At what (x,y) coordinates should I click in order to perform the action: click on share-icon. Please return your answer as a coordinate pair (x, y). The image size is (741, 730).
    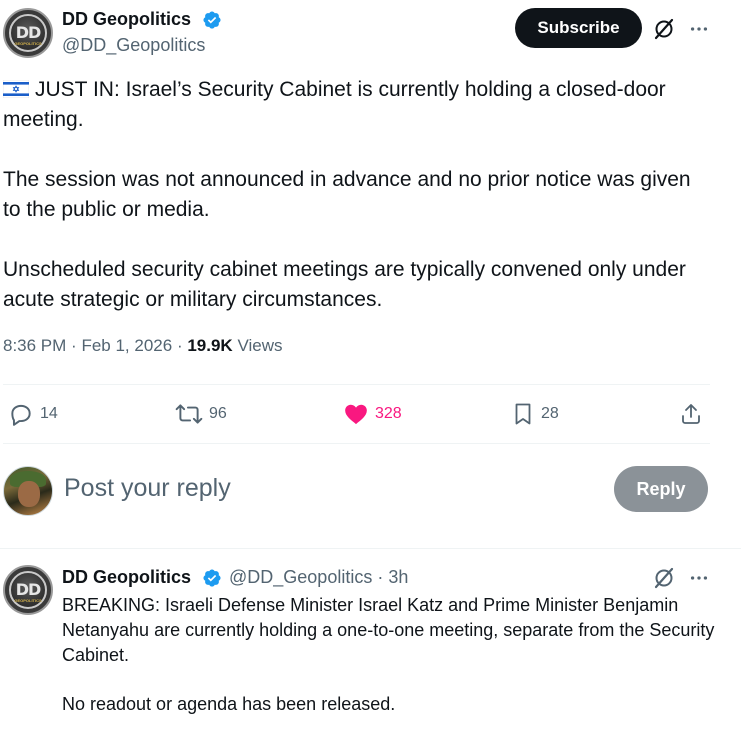
    Looking at the image, I should click on (691, 414).